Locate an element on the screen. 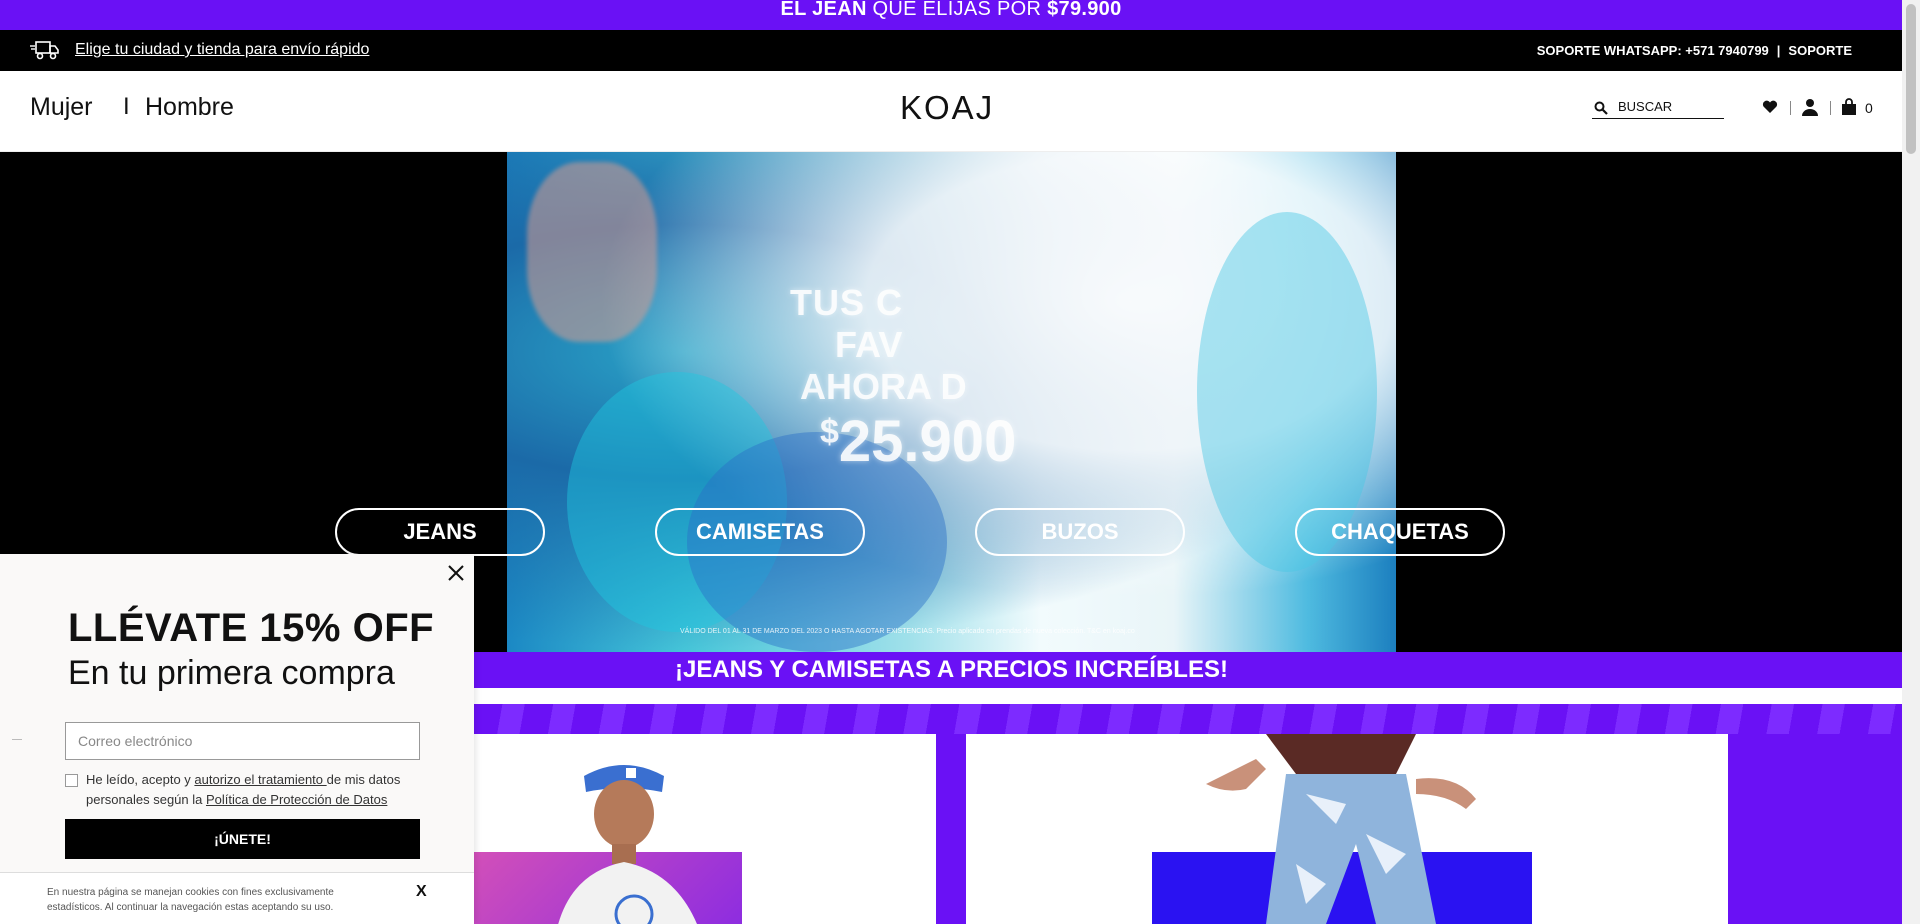 The width and height of the screenshot is (1920, 924). delivery-truck-icon is located at coordinates (44, 50).